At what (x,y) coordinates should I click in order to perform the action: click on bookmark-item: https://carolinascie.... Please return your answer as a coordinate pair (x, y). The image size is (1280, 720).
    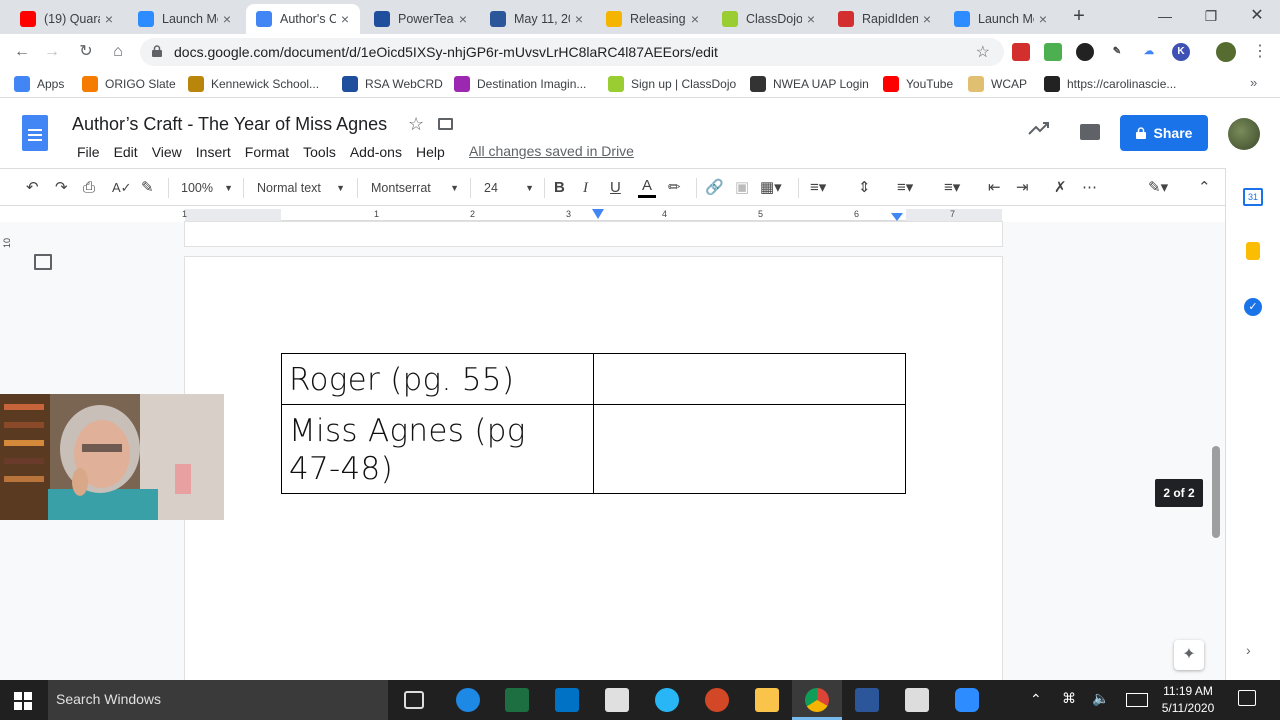
    Looking at the image, I should click on (1110, 84).